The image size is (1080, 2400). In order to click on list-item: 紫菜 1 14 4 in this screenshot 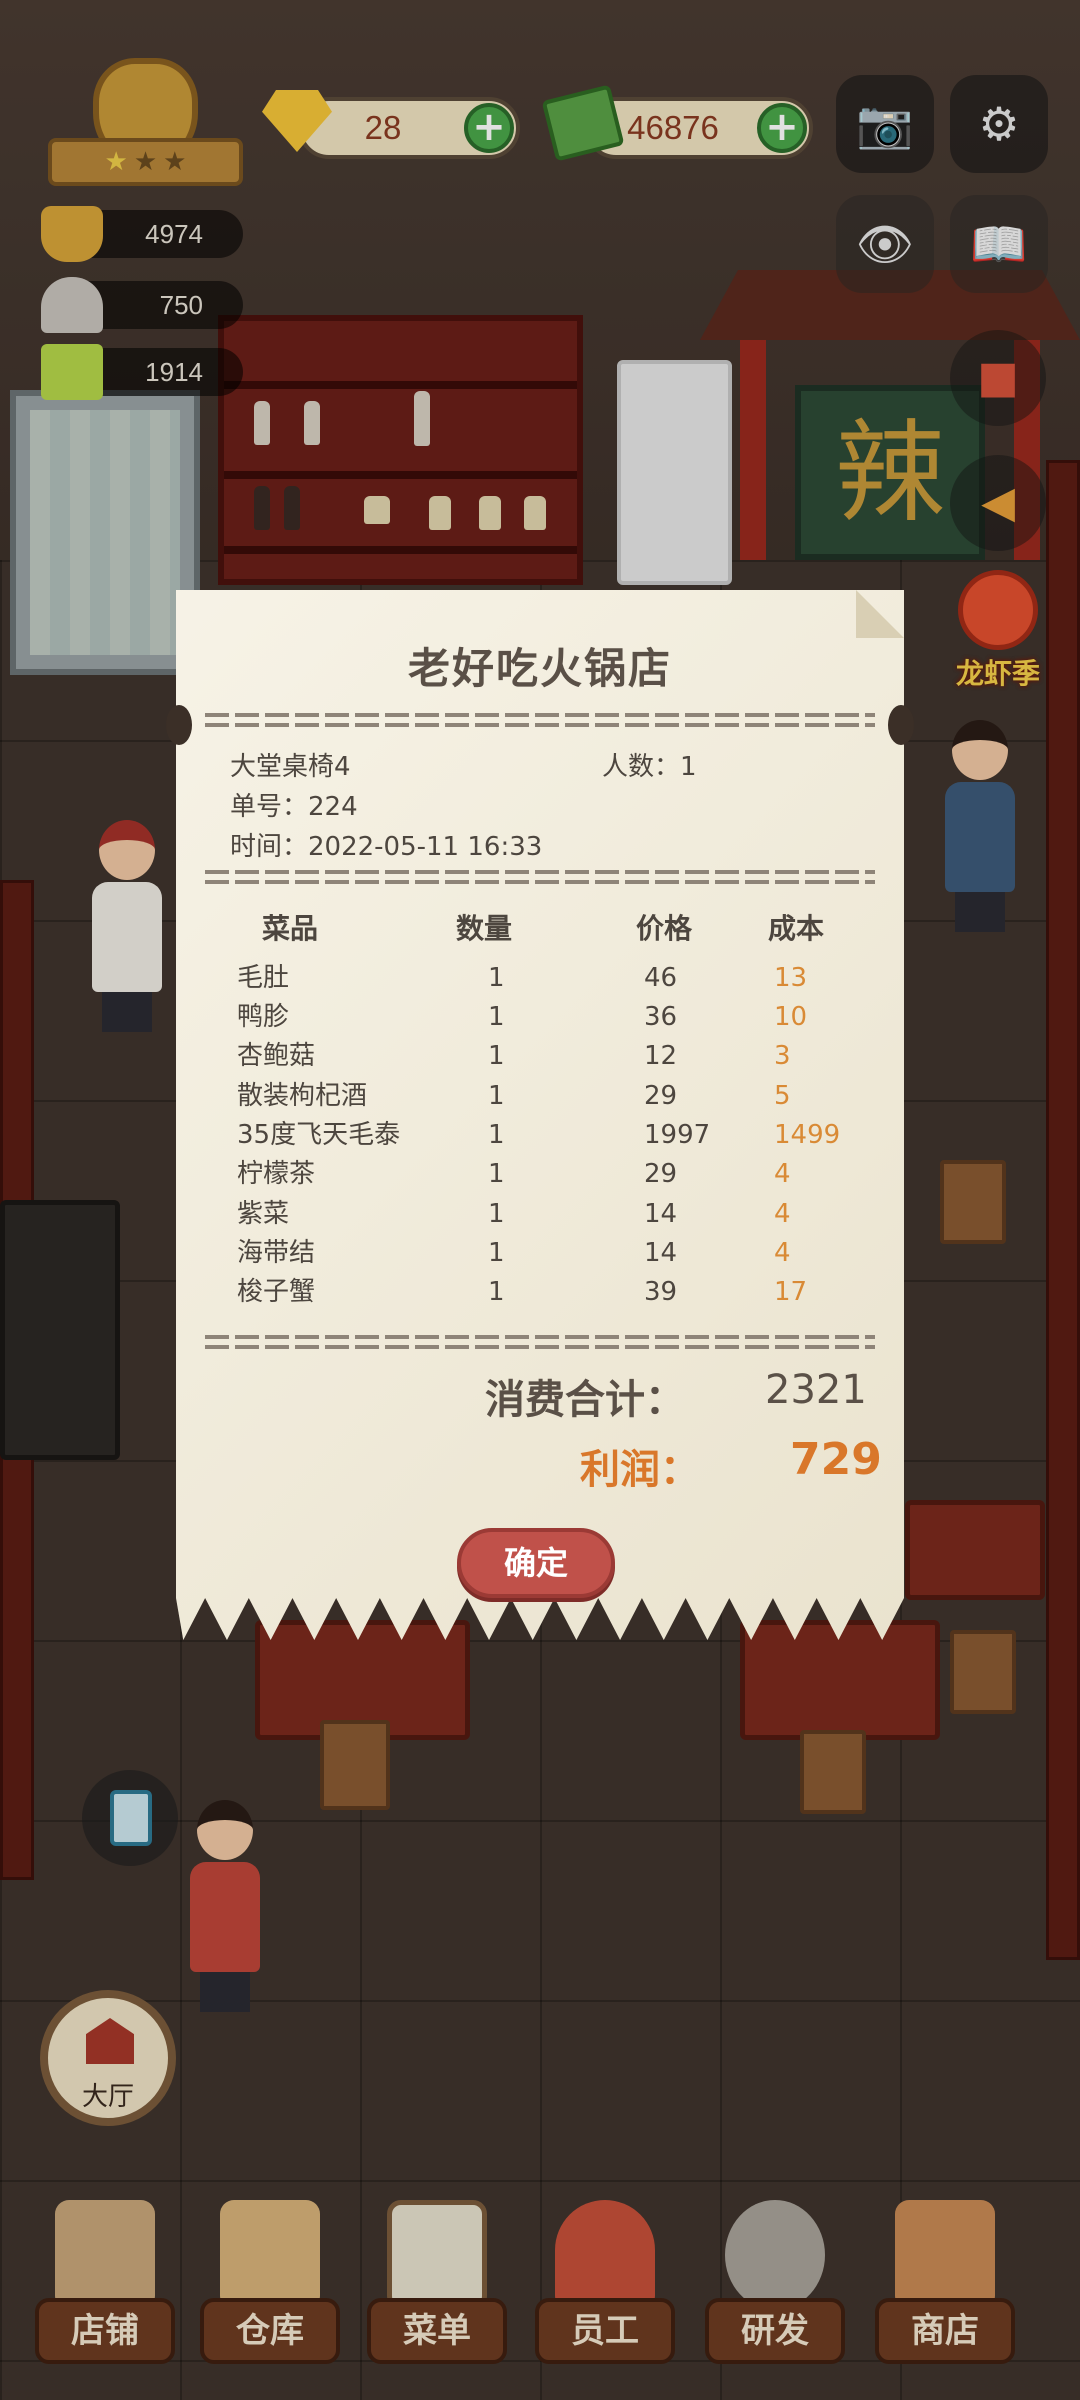, I will do `click(514, 1214)`.